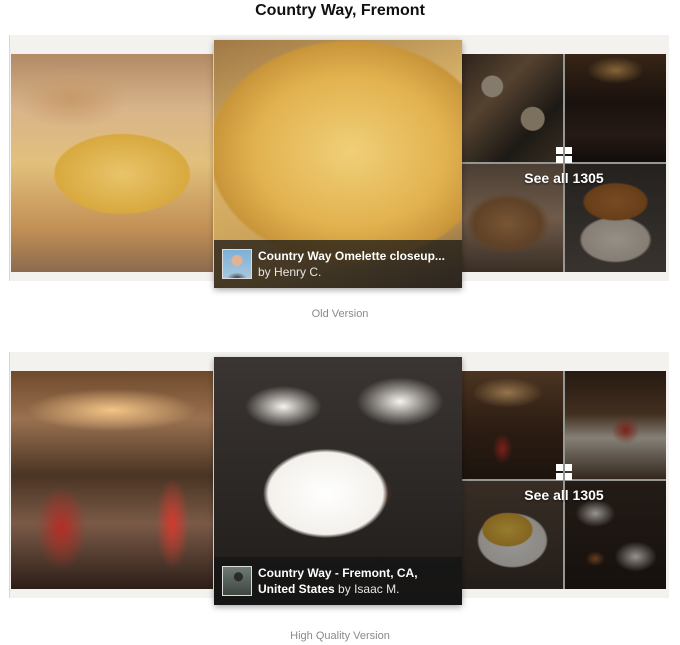 This screenshot has width=680, height=645. I want to click on photo-interior-wide, so click(112, 480).